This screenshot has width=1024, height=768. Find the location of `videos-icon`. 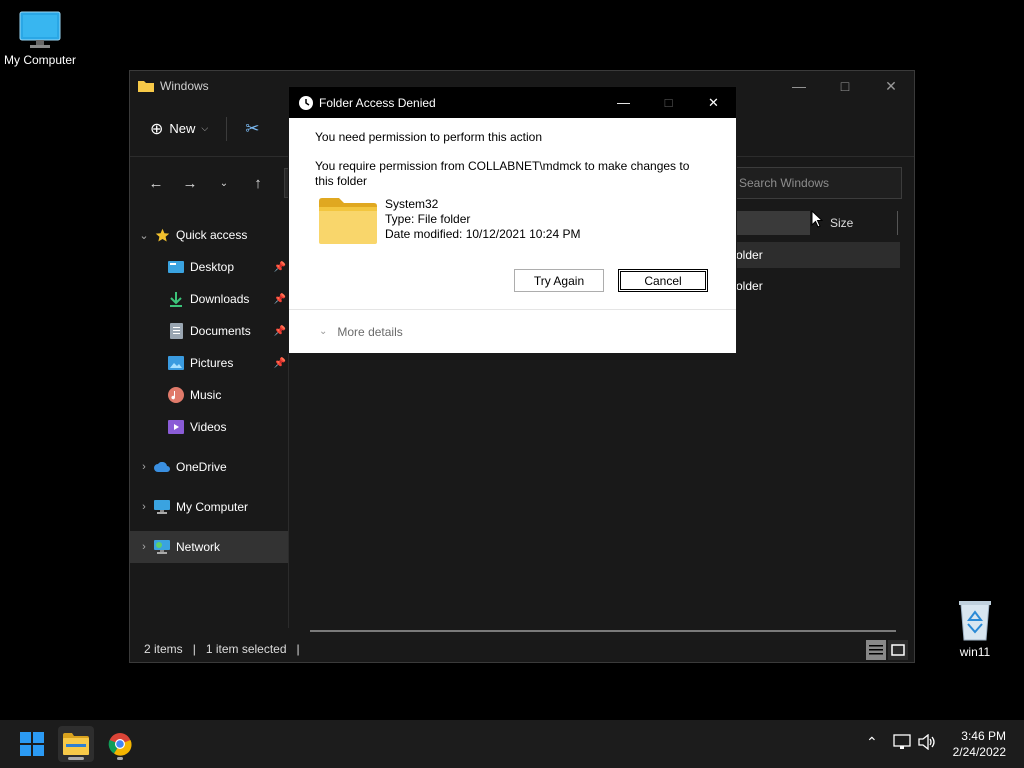

videos-icon is located at coordinates (176, 427).